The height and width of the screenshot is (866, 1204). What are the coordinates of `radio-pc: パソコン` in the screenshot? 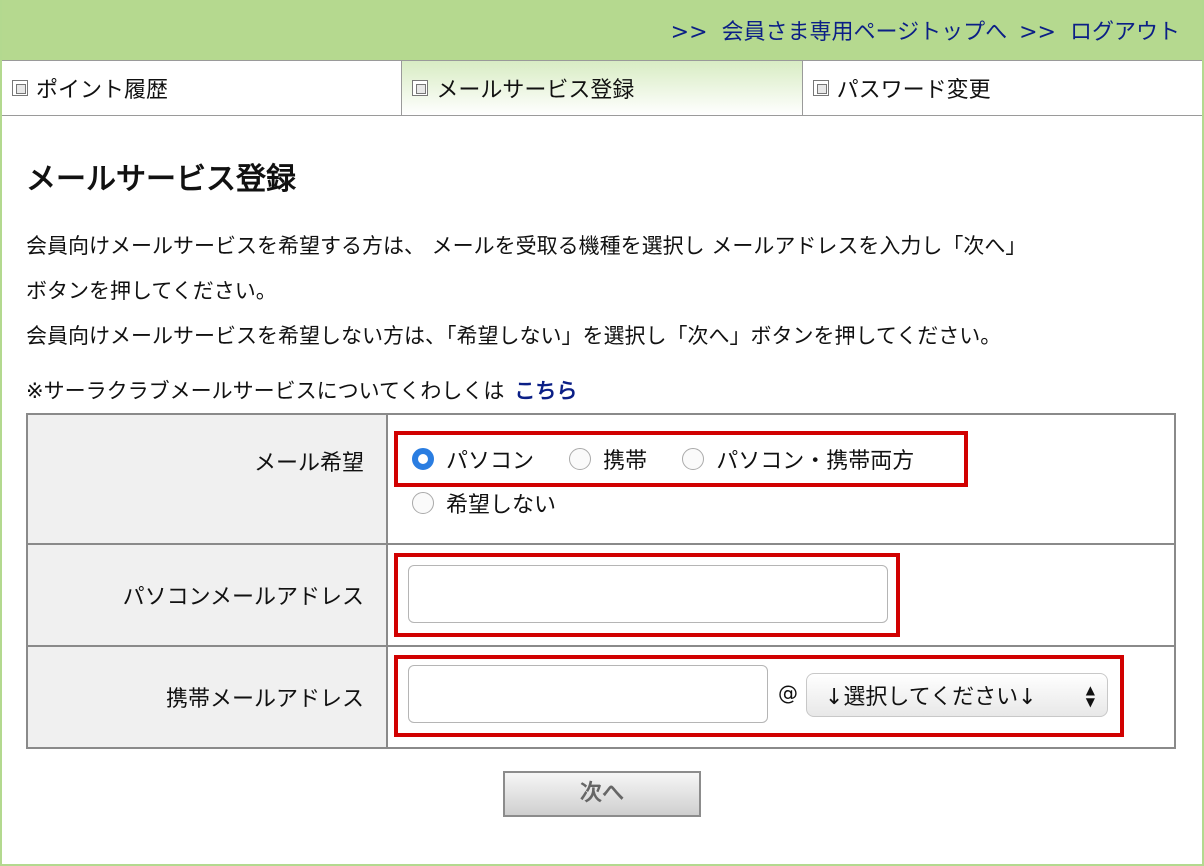 It's located at (473, 459).